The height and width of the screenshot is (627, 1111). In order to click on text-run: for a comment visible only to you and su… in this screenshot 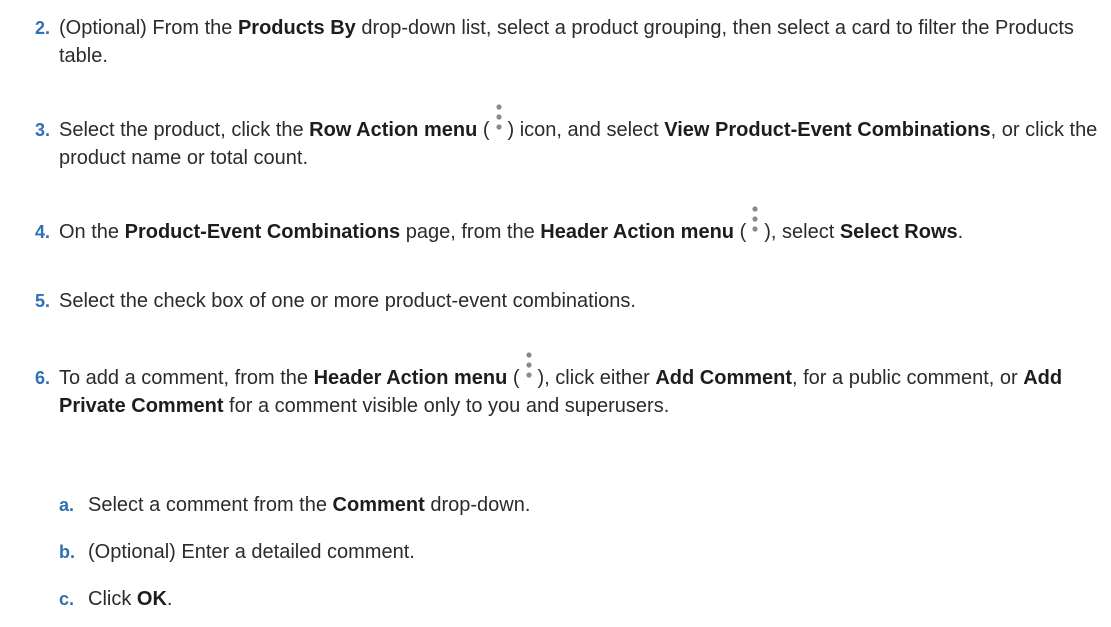, I will do `click(446, 406)`.